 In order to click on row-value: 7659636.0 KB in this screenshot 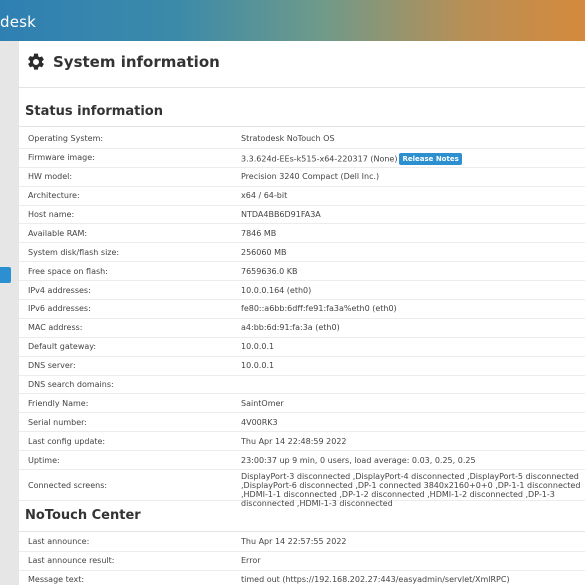, I will do `click(269, 271)`.